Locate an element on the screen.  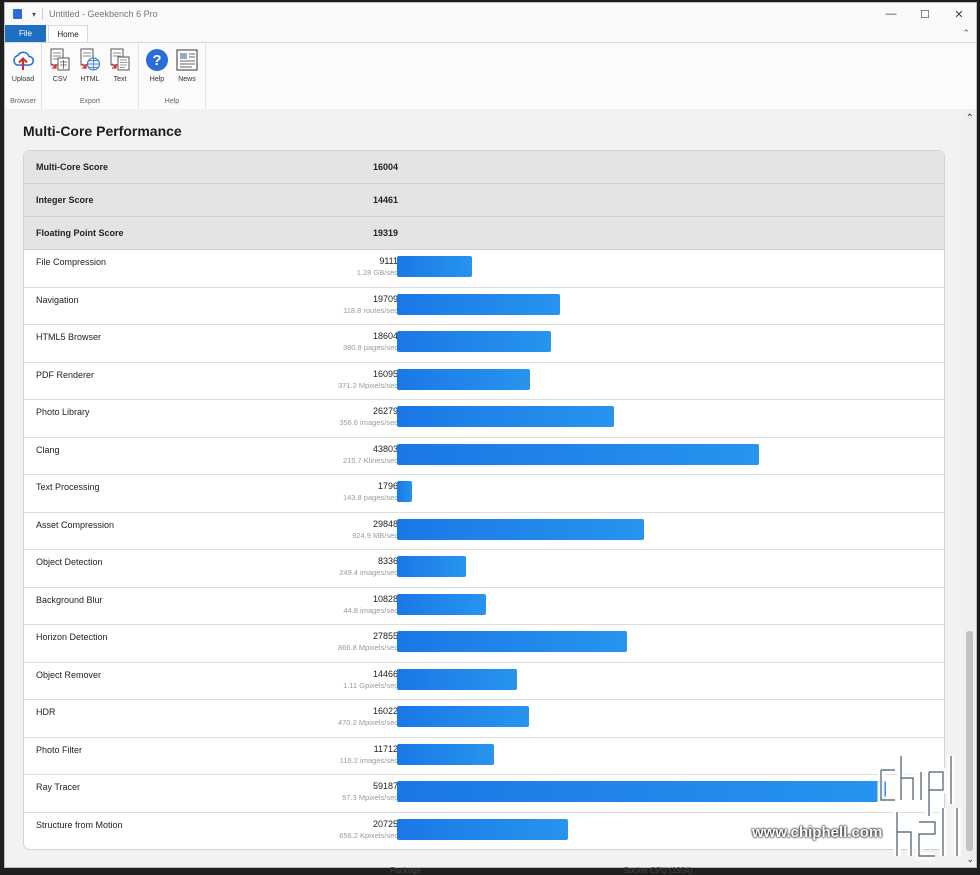
quick-access-dropdown: ▾ is located at coordinates (34, 14).